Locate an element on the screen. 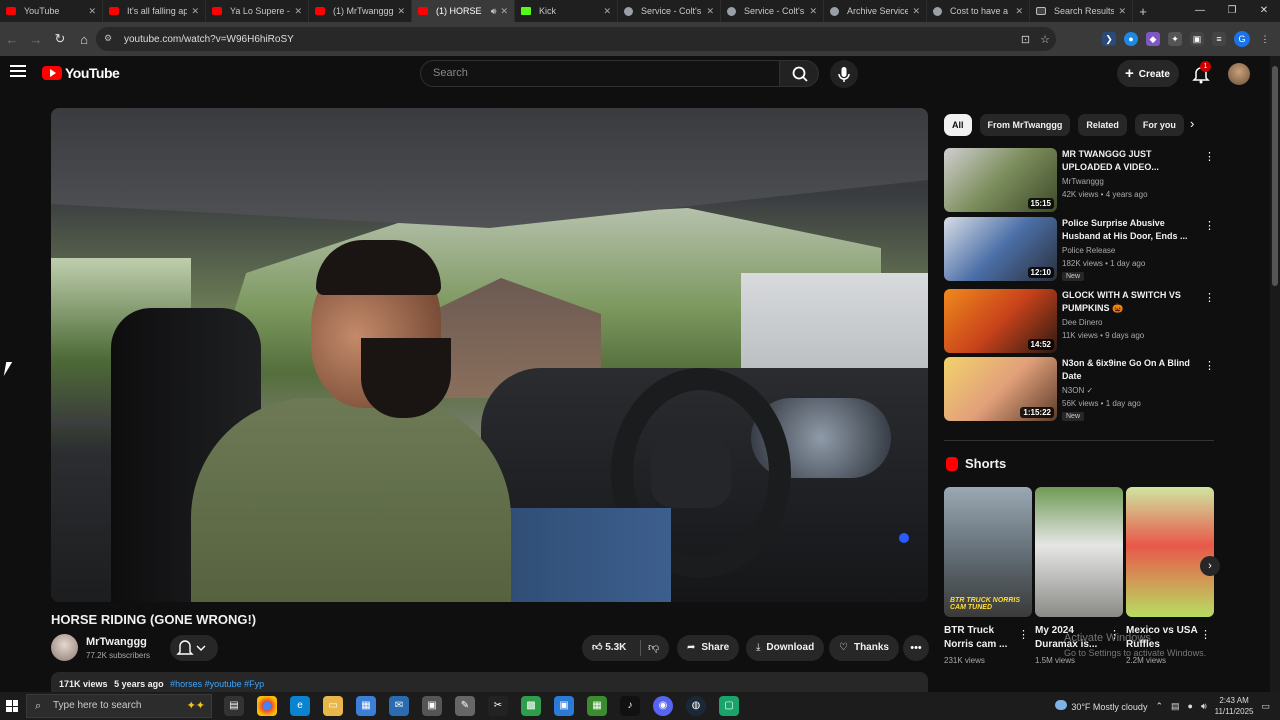 This screenshot has height=720, width=1280. app-icon: ▢ is located at coordinates (729, 706).